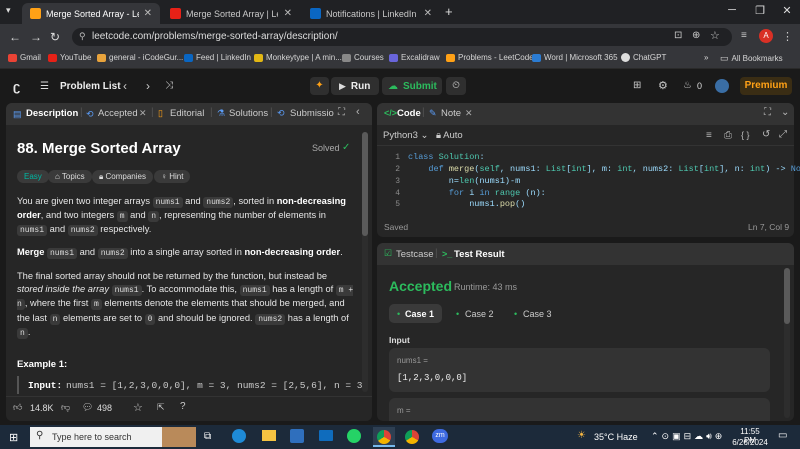 The width and height of the screenshot is (800, 449). What do you see at coordinates (451, 113) in the screenshot?
I see `tab-note: Note` at bounding box center [451, 113].